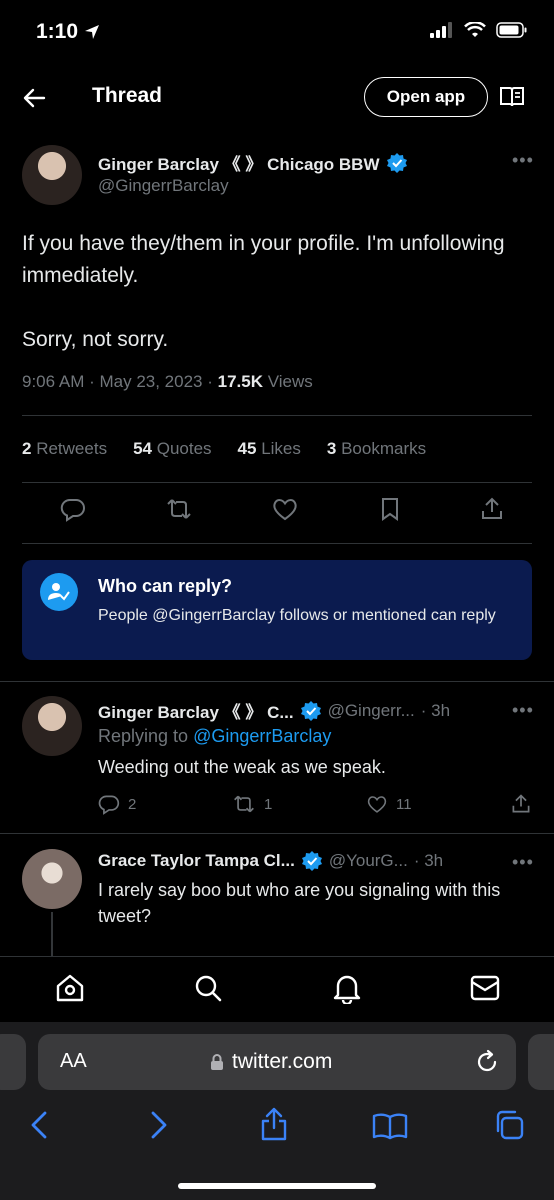 This screenshot has height=1200, width=554. What do you see at coordinates (262, 736) in the screenshot?
I see `replying-to-link: @GingerrBarclay` at bounding box center [262, 736].